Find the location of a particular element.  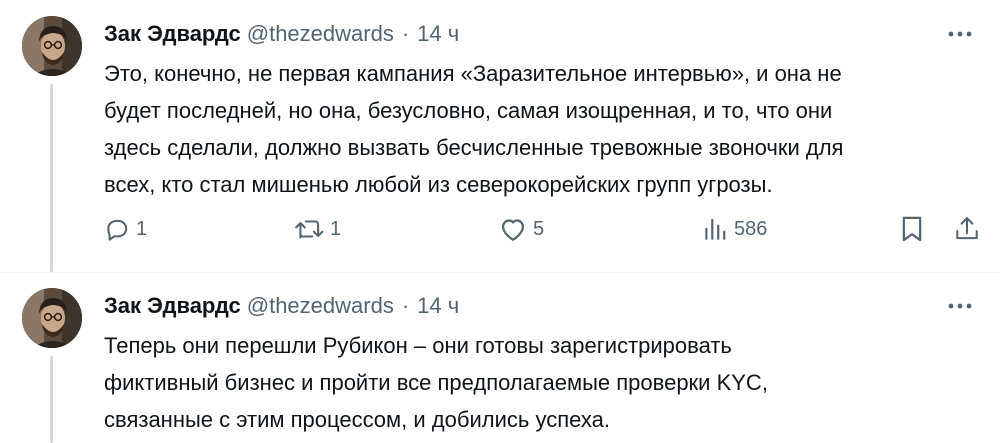

views-icon is located at coordinates (715, 229).